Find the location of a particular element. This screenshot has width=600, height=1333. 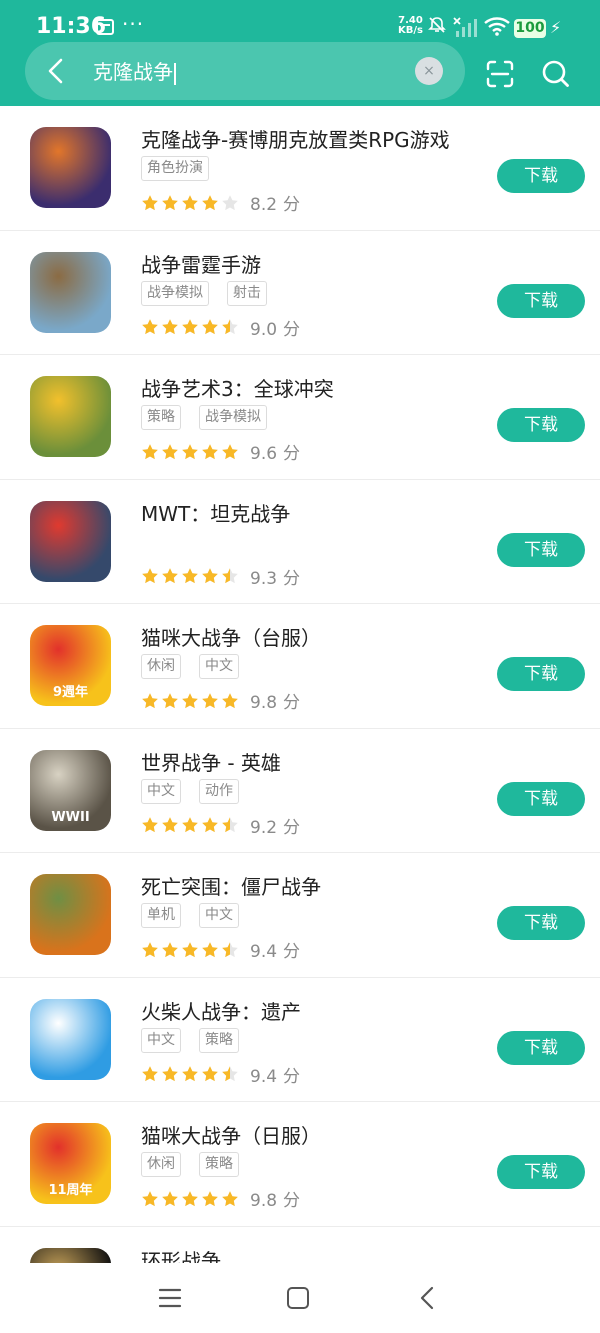

rating-score: 9.3 分 is located at coordinates (275, 576).